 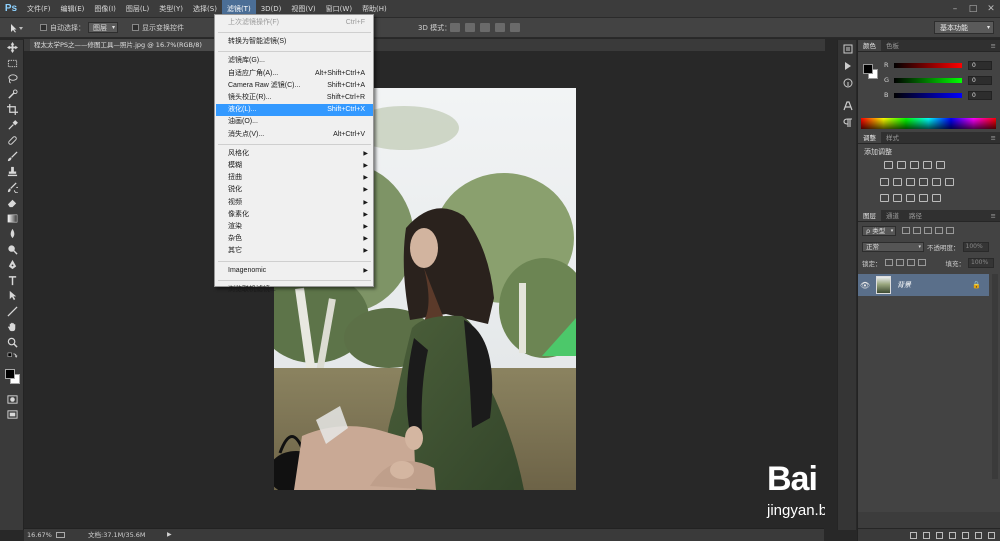 I want to click on minimize-button: –, so click(x=955, y=9).